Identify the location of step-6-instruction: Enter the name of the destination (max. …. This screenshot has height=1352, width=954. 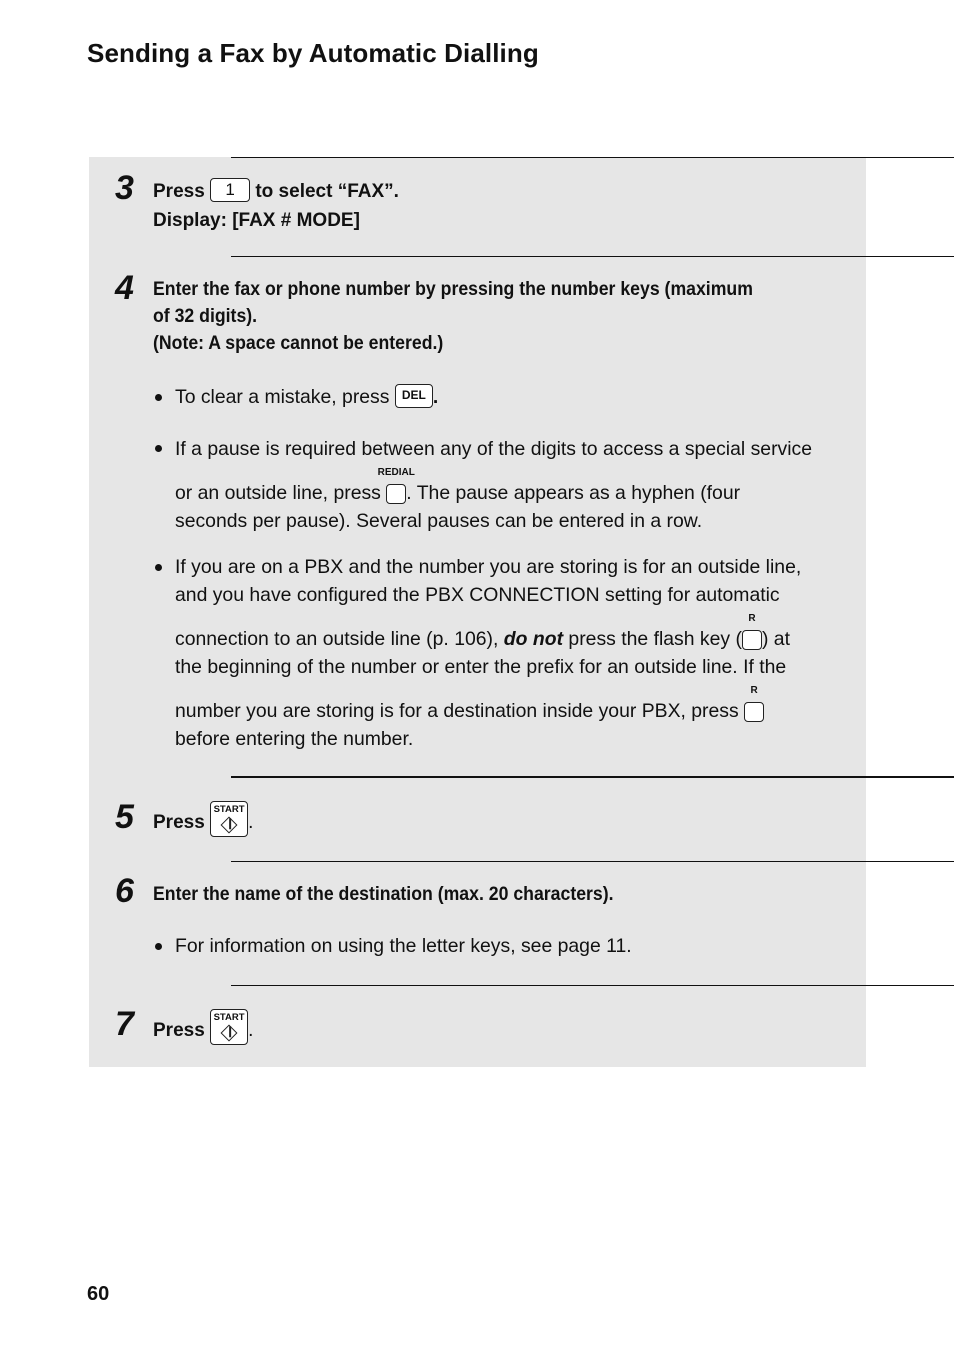
(503, 894).